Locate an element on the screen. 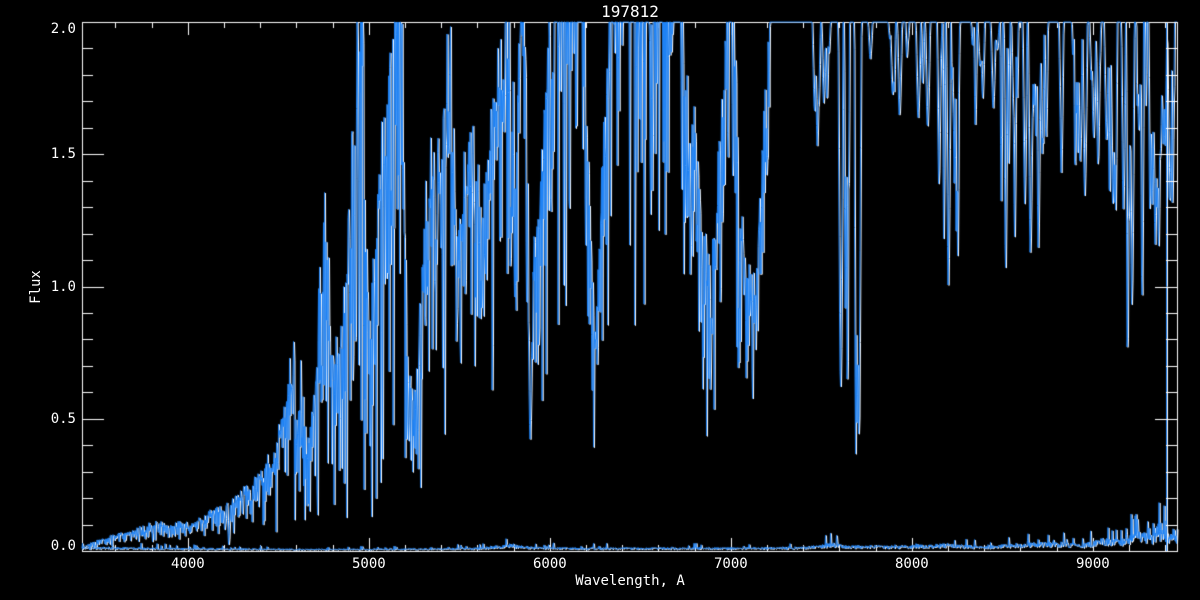 The image size is (1200, 600). x-tick-label: 9000 is located at coordinates (1092, 564).